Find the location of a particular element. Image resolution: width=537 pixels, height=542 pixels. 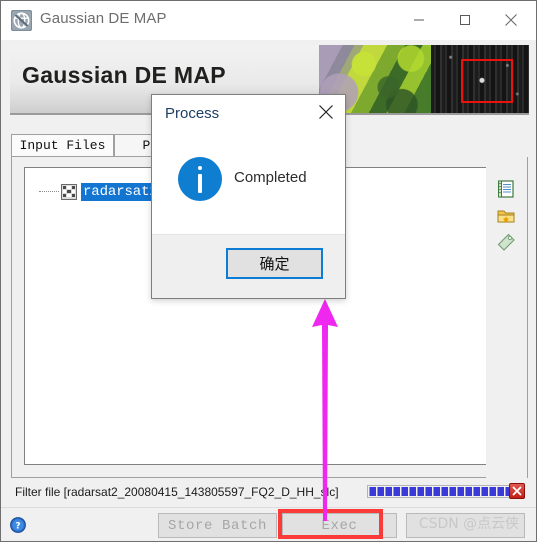

folder-favorite-icon is located at coordinates (506, 216).